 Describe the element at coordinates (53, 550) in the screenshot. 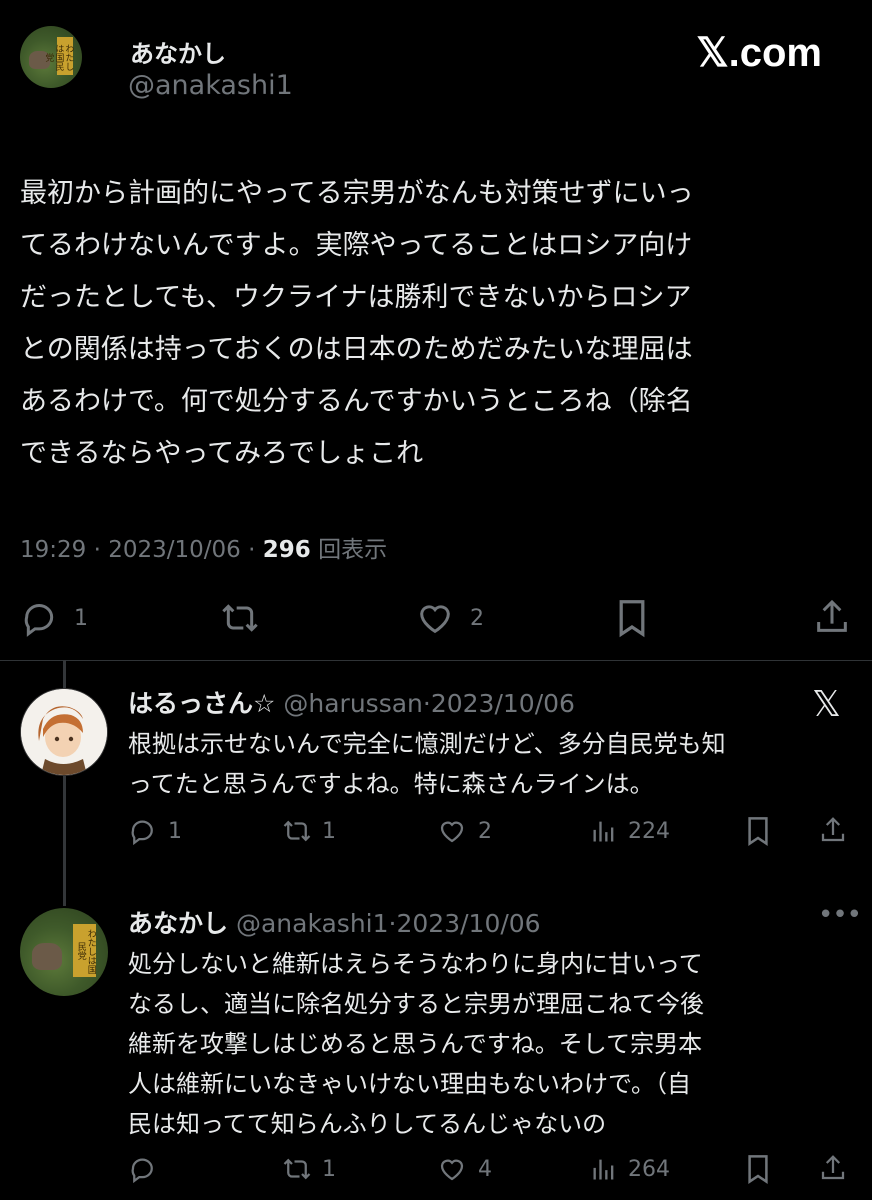

I see `tweet-time: 19:29` at that location.